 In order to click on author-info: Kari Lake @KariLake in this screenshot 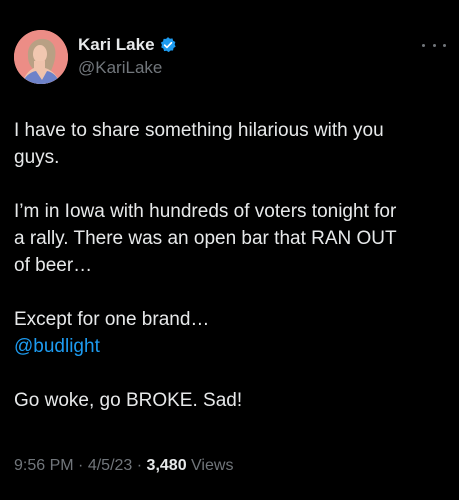, I will do `click(127, 56)`.